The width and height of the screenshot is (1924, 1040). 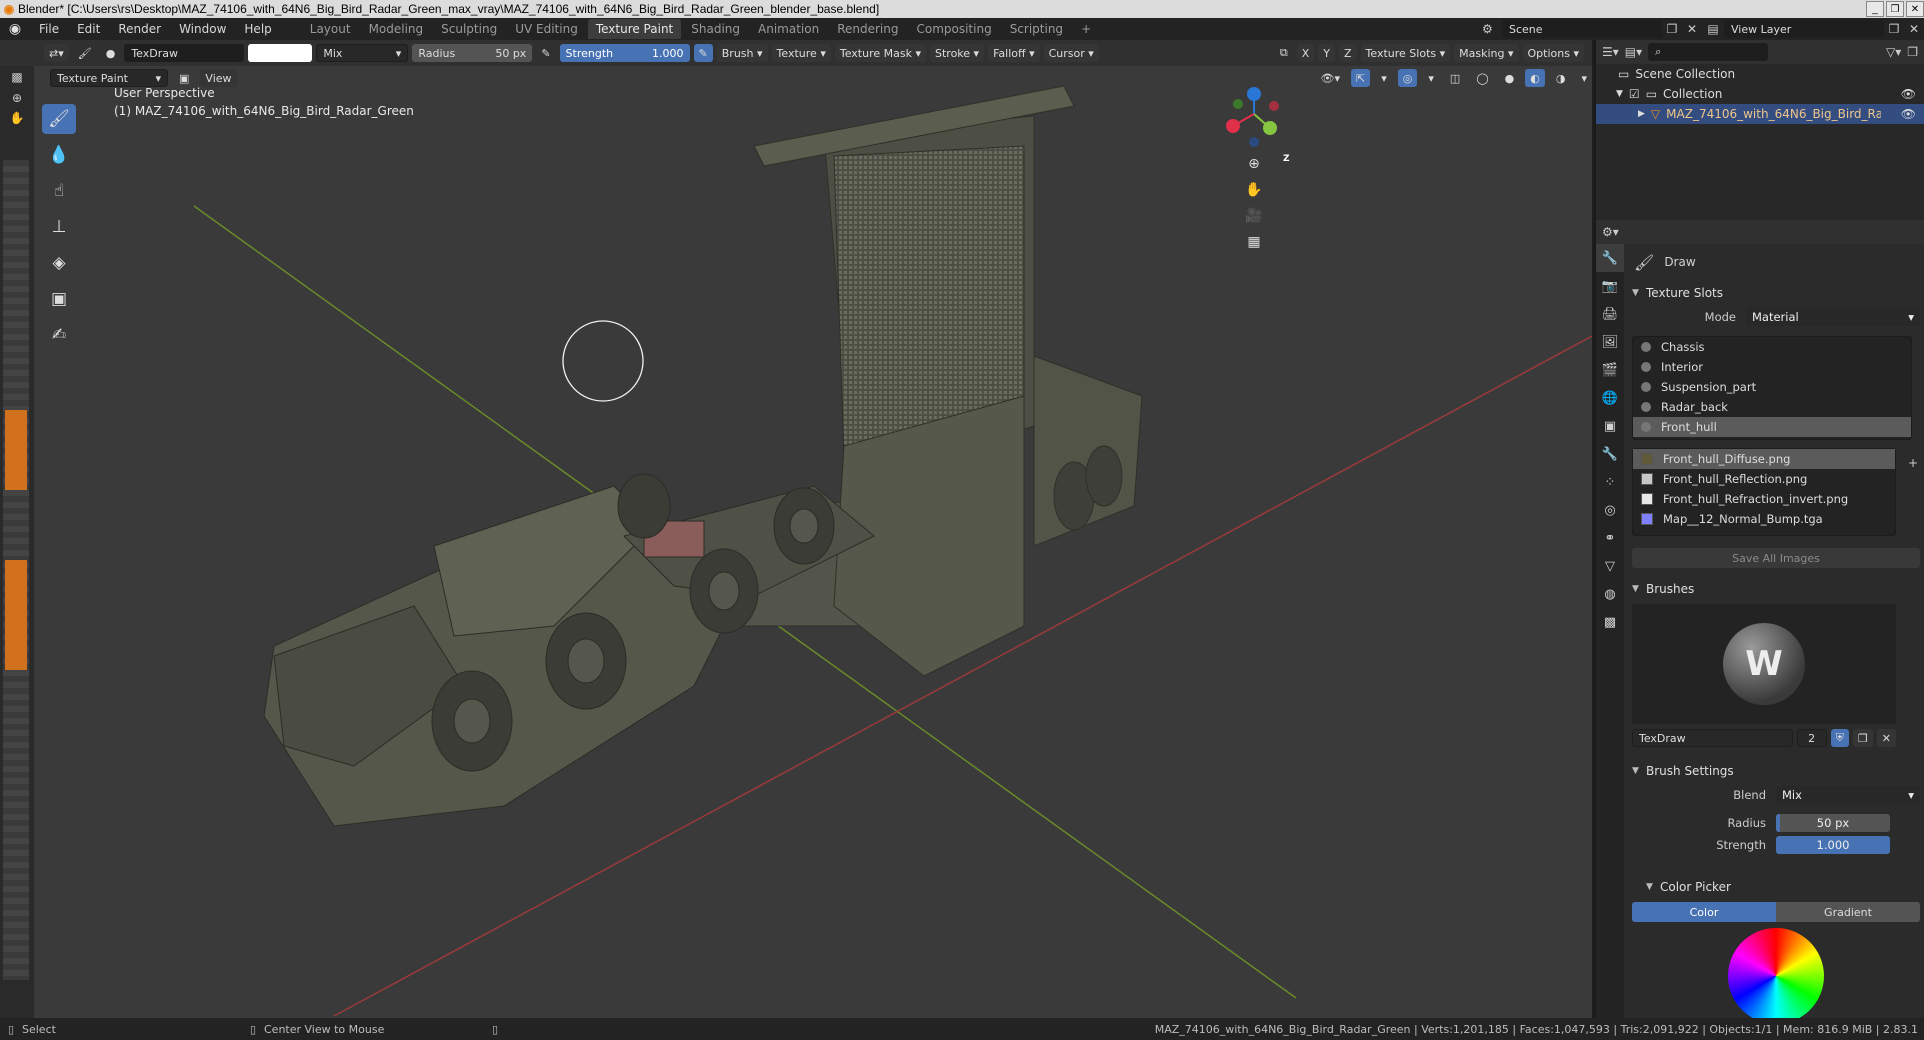 What do you see at coordinates (396, 29) in the screenshot?
I see `tab-modeling: Modeling` at bounding box center [396, 29].